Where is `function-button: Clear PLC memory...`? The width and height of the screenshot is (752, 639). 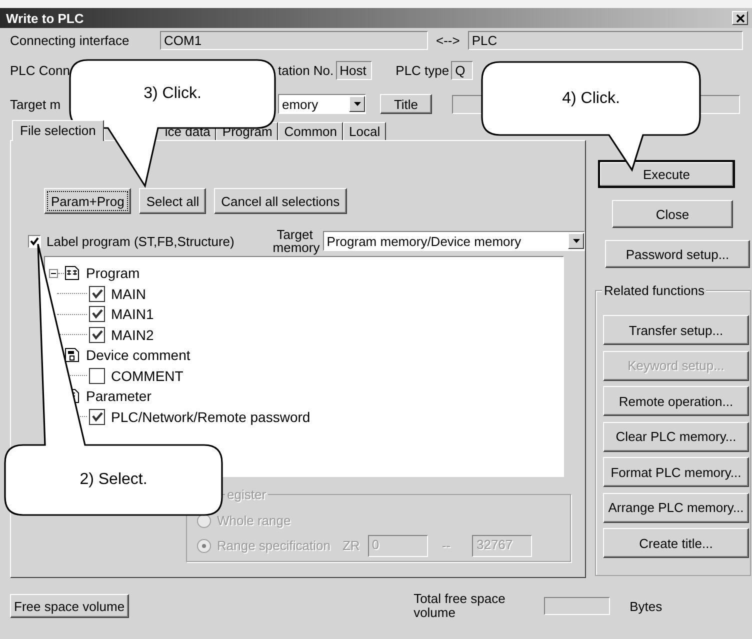
function-button: Clear PLC memory... is located at coordinates (676, 437).